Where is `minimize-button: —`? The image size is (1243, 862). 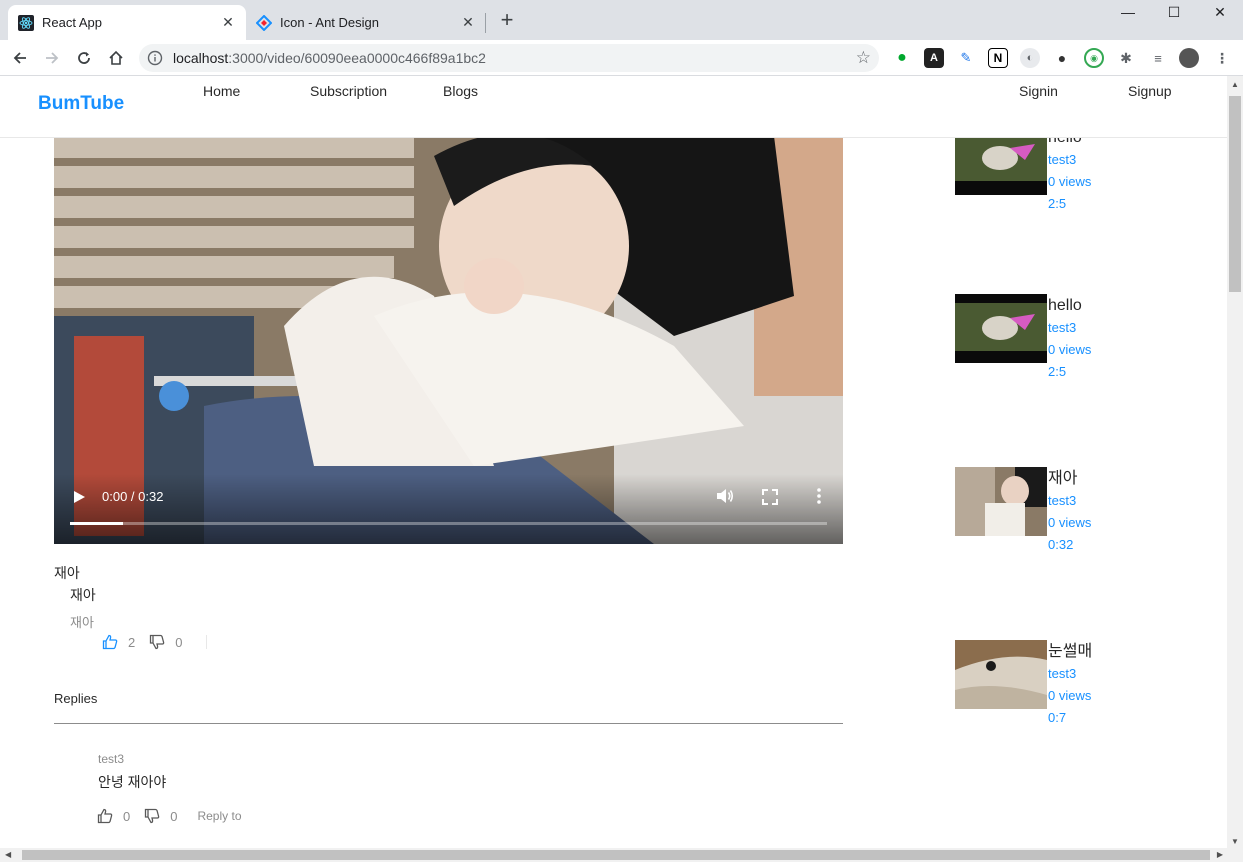
minimize-button: — is located at coordinates (1128, 12).